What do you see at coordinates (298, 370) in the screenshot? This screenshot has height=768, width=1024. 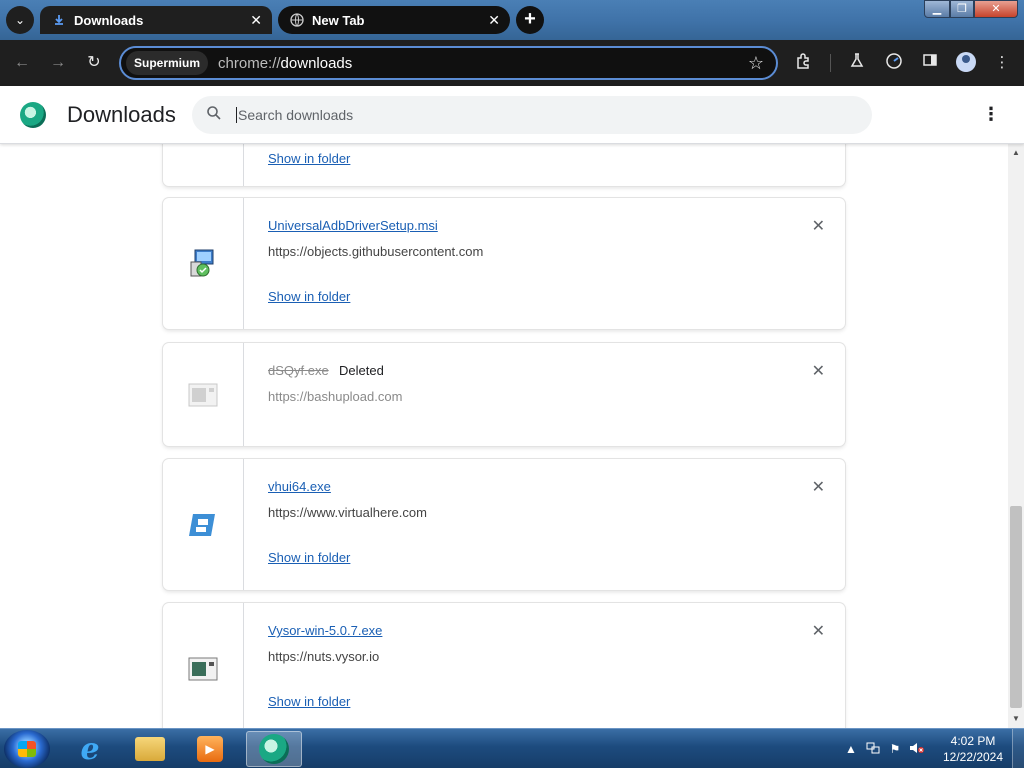 I see `file-name-text: dSQyf.exe` at bounding box center [298, 370].